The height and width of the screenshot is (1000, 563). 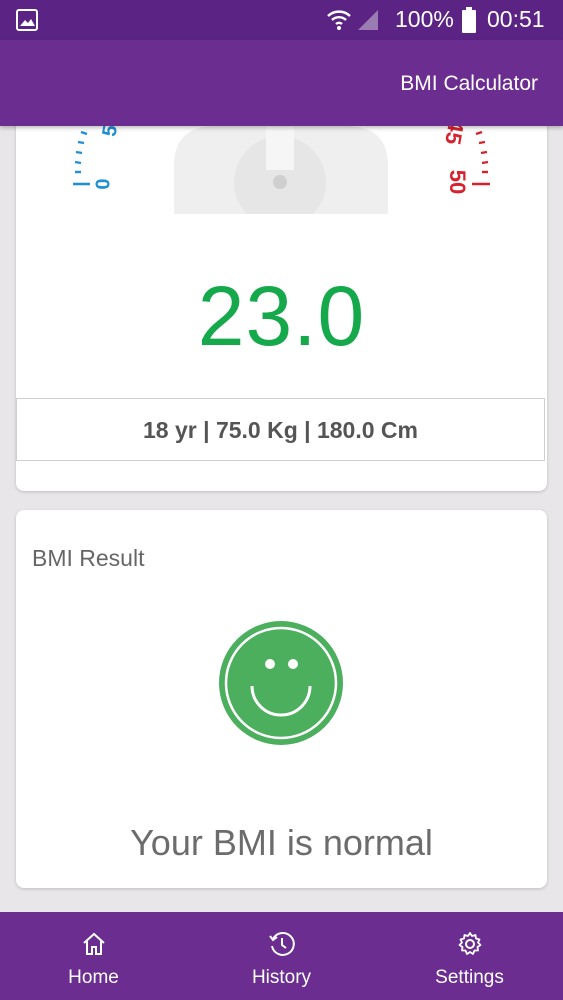 What do you see at coordinates (469, 977) in the screenshot?
I see `nav-settings-label: Settings` at bounding box center [469, 977].